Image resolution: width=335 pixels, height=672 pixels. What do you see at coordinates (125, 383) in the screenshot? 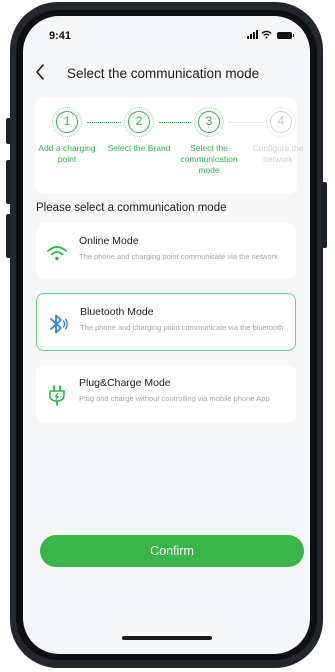
I see `option-title: Plug&Charge Mode` at bounding box center [125, 383].